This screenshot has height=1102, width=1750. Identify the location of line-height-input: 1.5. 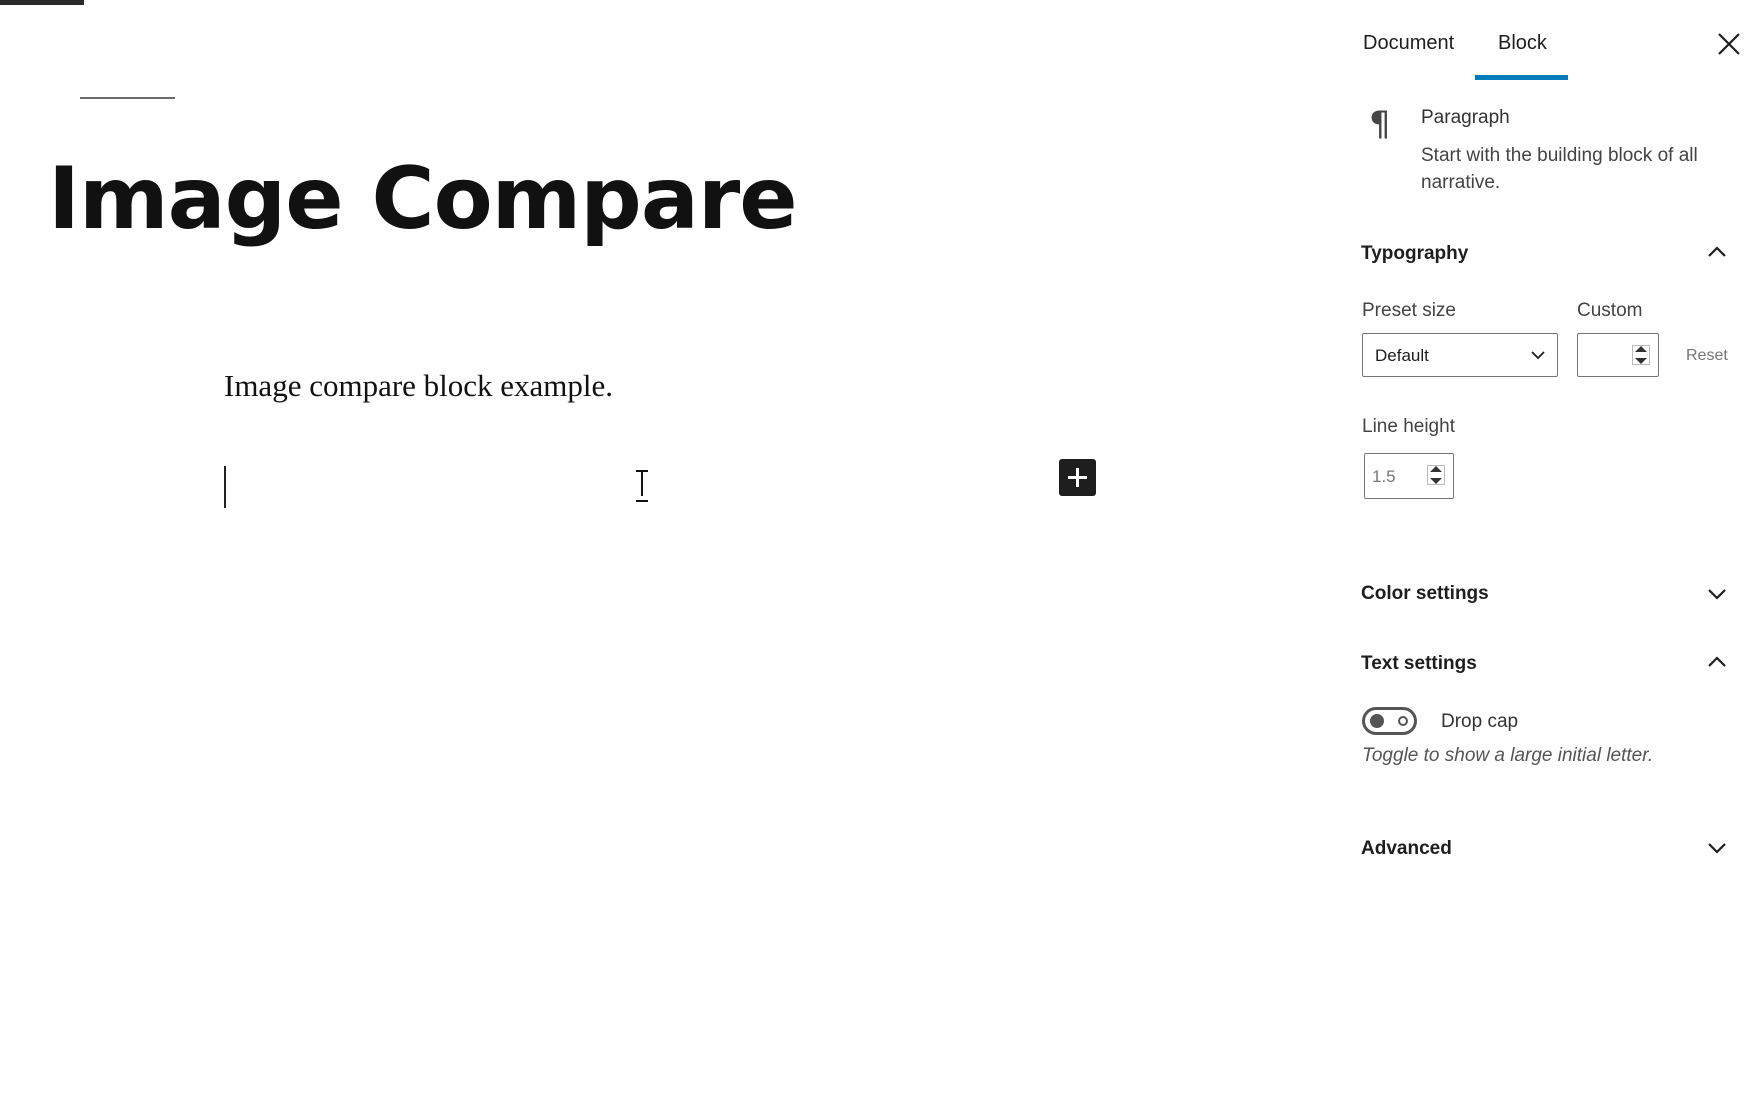
(1409, 476).